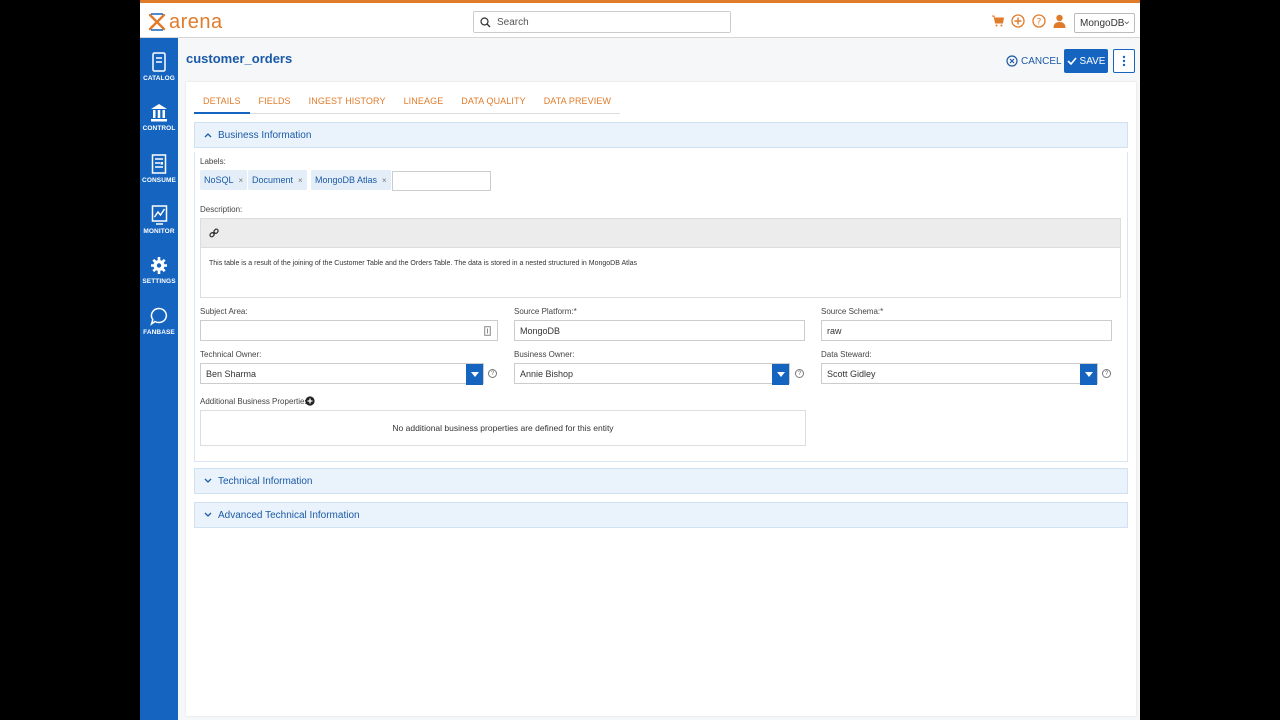 The width and height of the screenshot is (1280, 720). What do you see at coordinates (1092, 61) in the screenshot?
I see `save-label: SAVE` at bounding box center [1092, 61].